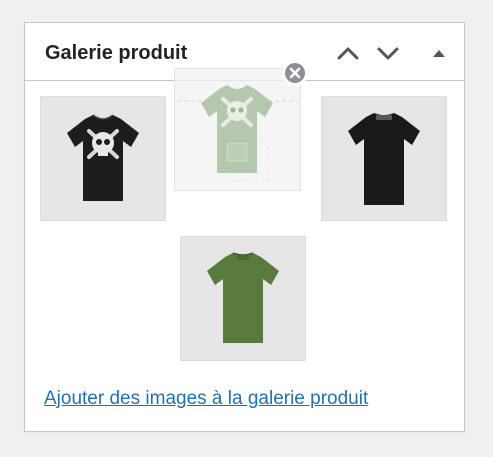 The width and height of the screenshot is (493, 457). I want to click on remove-image-button, so click(295, 73).